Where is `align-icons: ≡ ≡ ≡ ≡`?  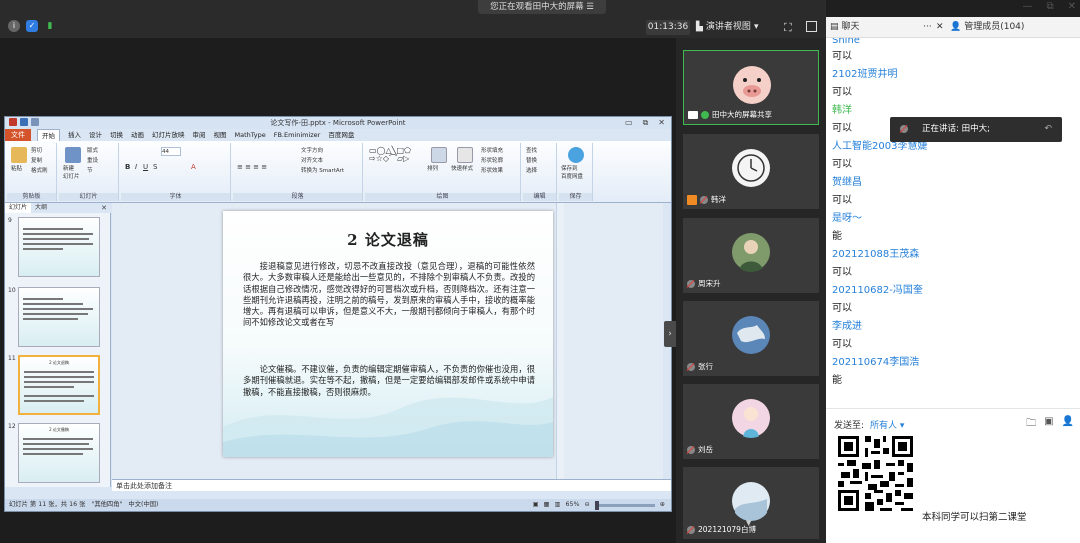 align-icons: ≡ ≡ ≡ ≡ is located at coordinates (252, 167).